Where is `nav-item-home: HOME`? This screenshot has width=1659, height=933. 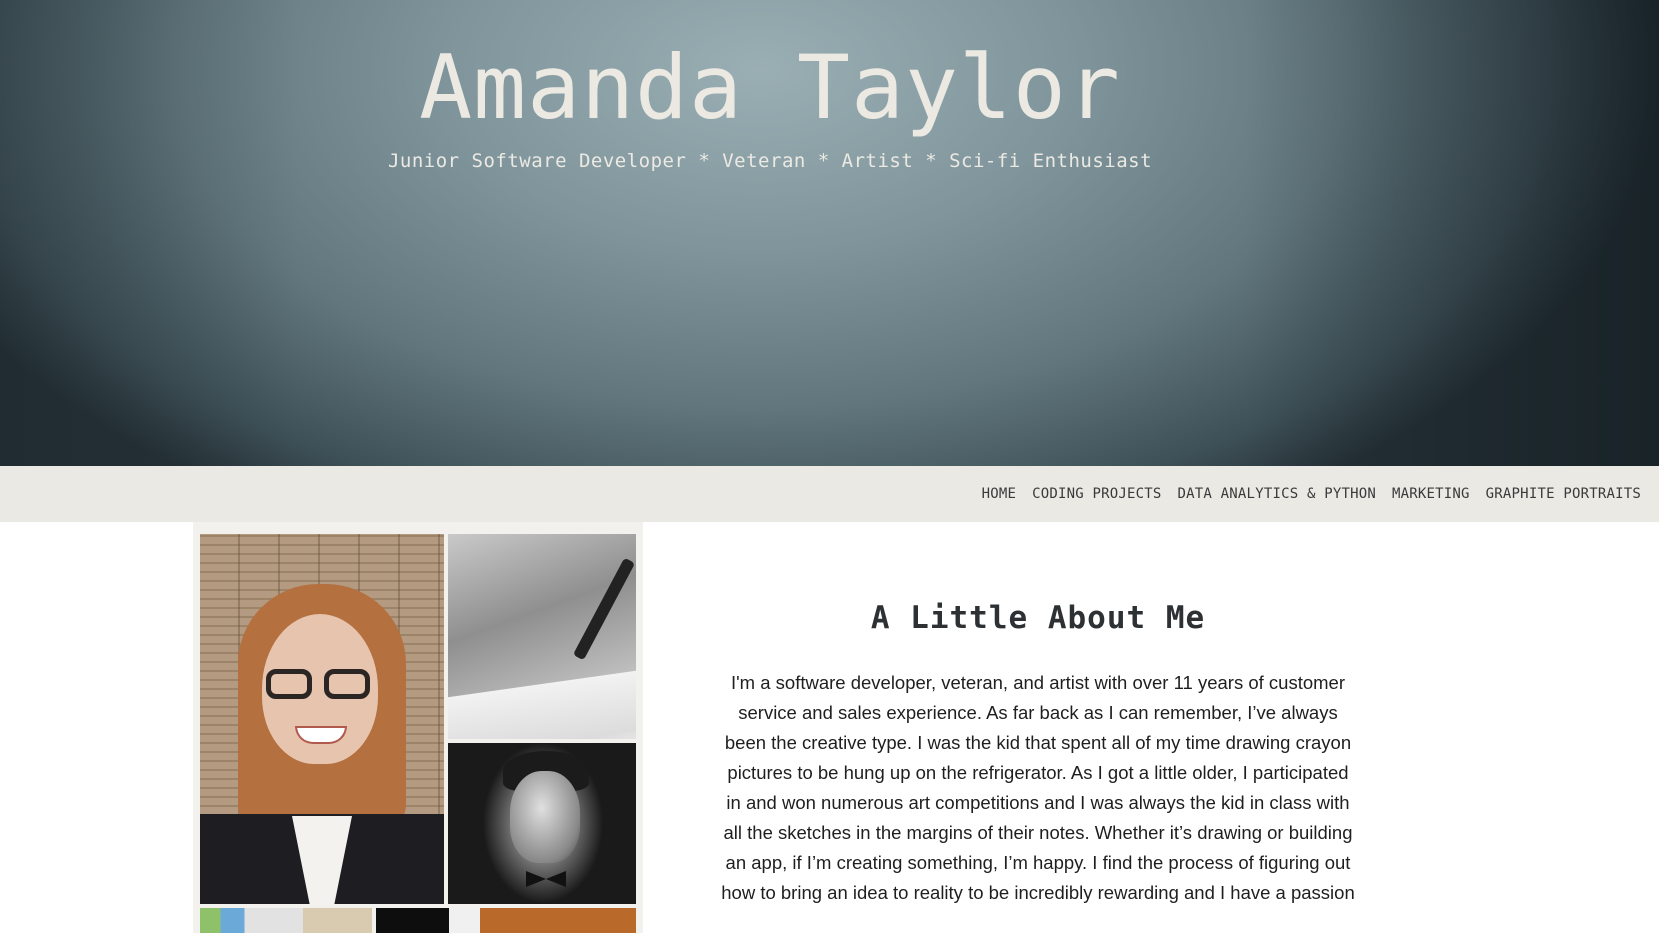 nav-item-home: HOME is located at coordinates (999, 494).